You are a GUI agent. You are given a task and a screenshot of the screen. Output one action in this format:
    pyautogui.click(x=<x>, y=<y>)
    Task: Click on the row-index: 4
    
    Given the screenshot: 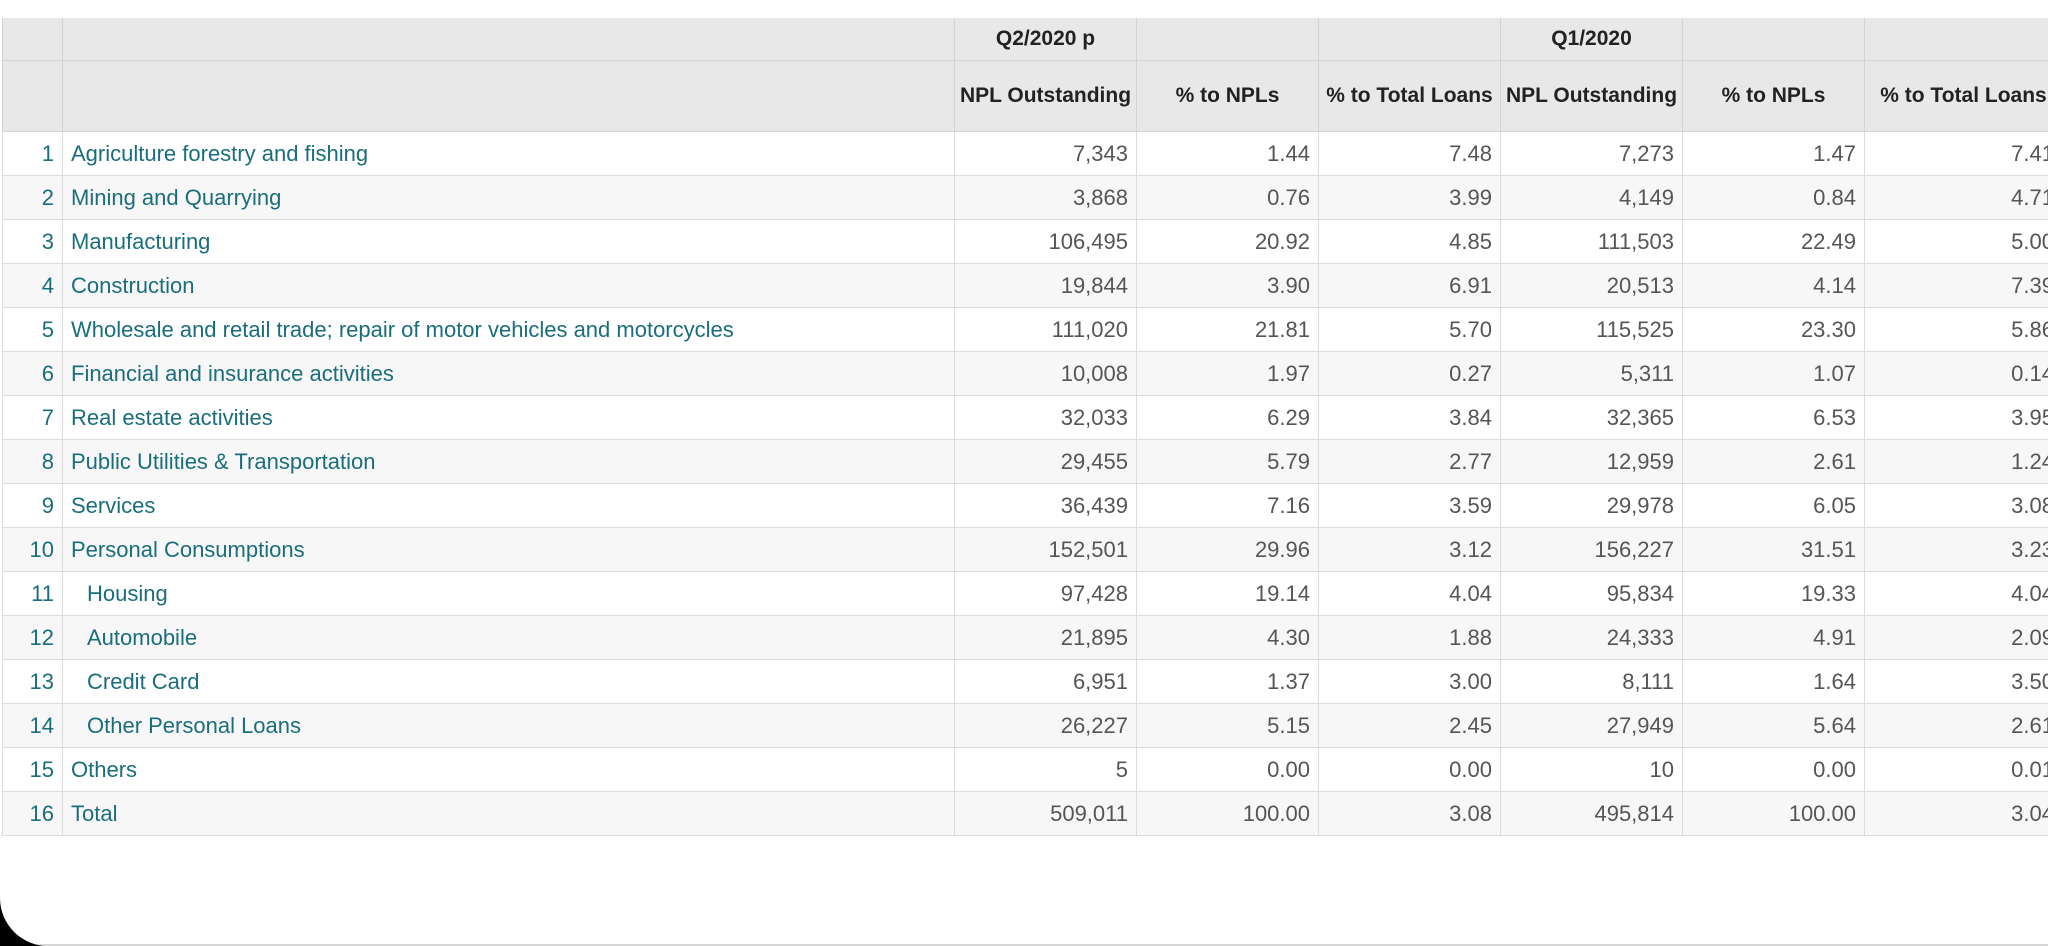 What is the action you would take?
    pyautogui.click(x=32, y=285)
    